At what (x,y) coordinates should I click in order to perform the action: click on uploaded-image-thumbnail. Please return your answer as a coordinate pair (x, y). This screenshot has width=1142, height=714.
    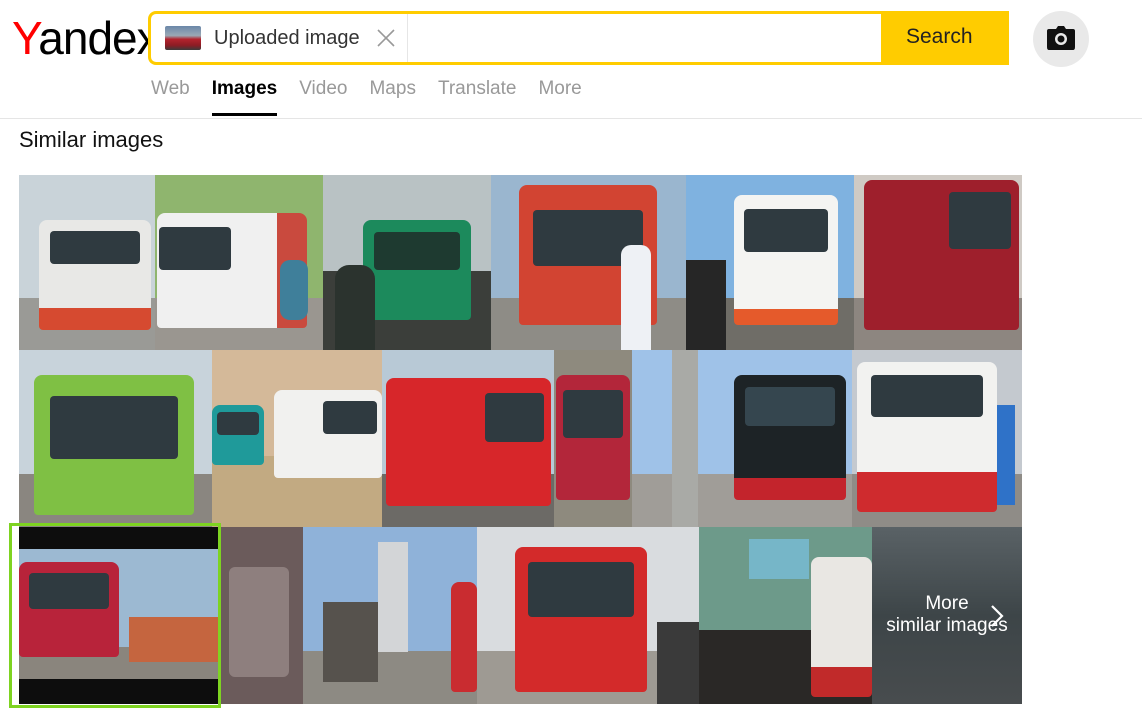
    Looking at the image, I should click on (183, 38).